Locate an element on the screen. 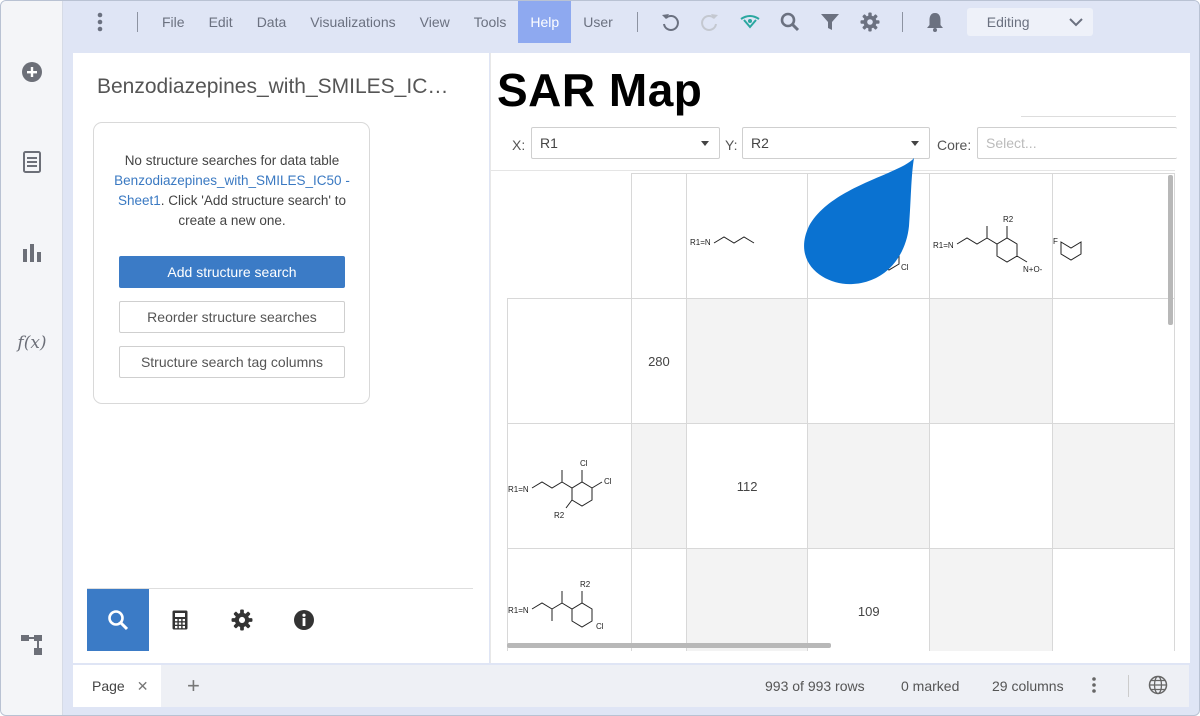 Image resolution: width=1200 pixels, height=716 pixels. page-tab: Page ✕ is located at coordinates (117, 686).